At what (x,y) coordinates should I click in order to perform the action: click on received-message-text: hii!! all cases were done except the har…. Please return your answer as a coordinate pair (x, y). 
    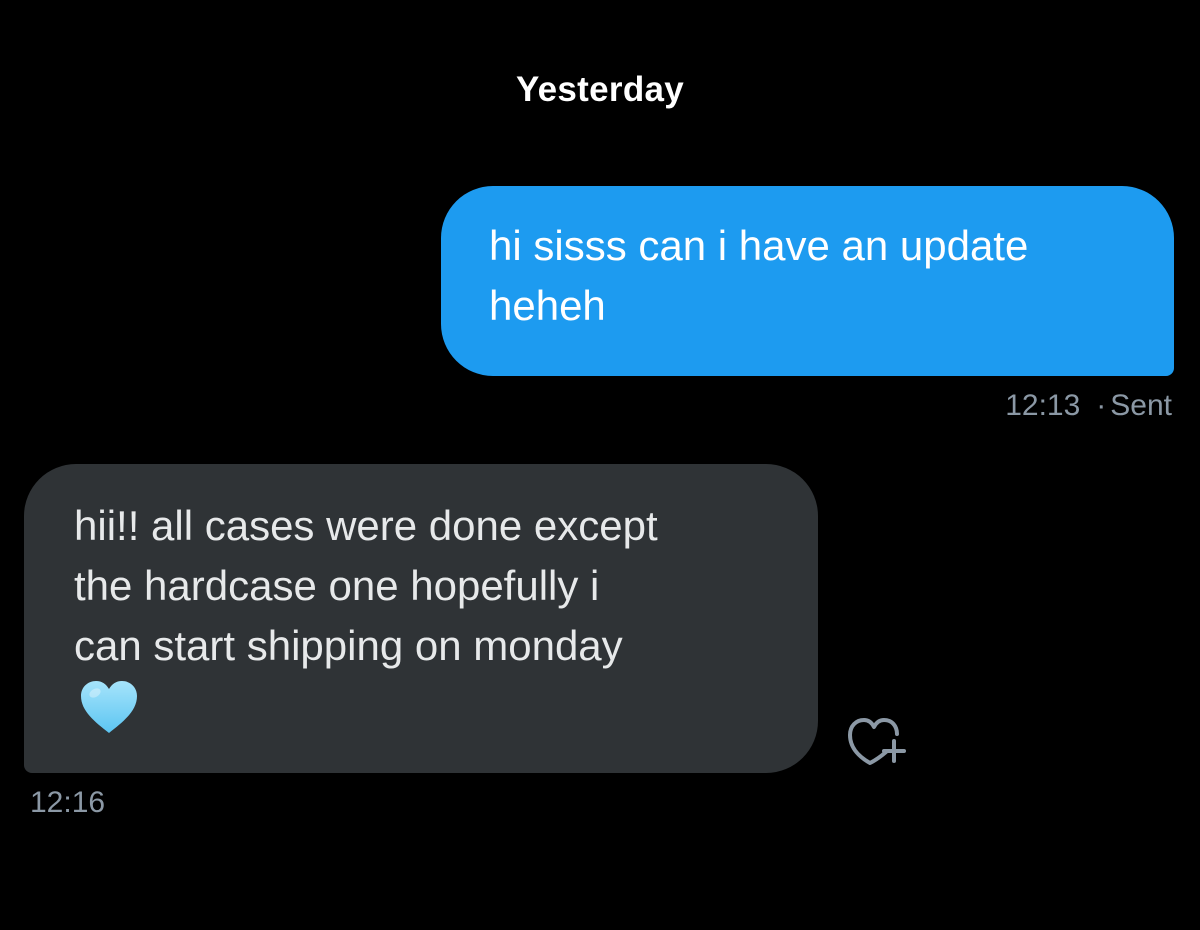
    Looking at the image, I should click on (366, 585).